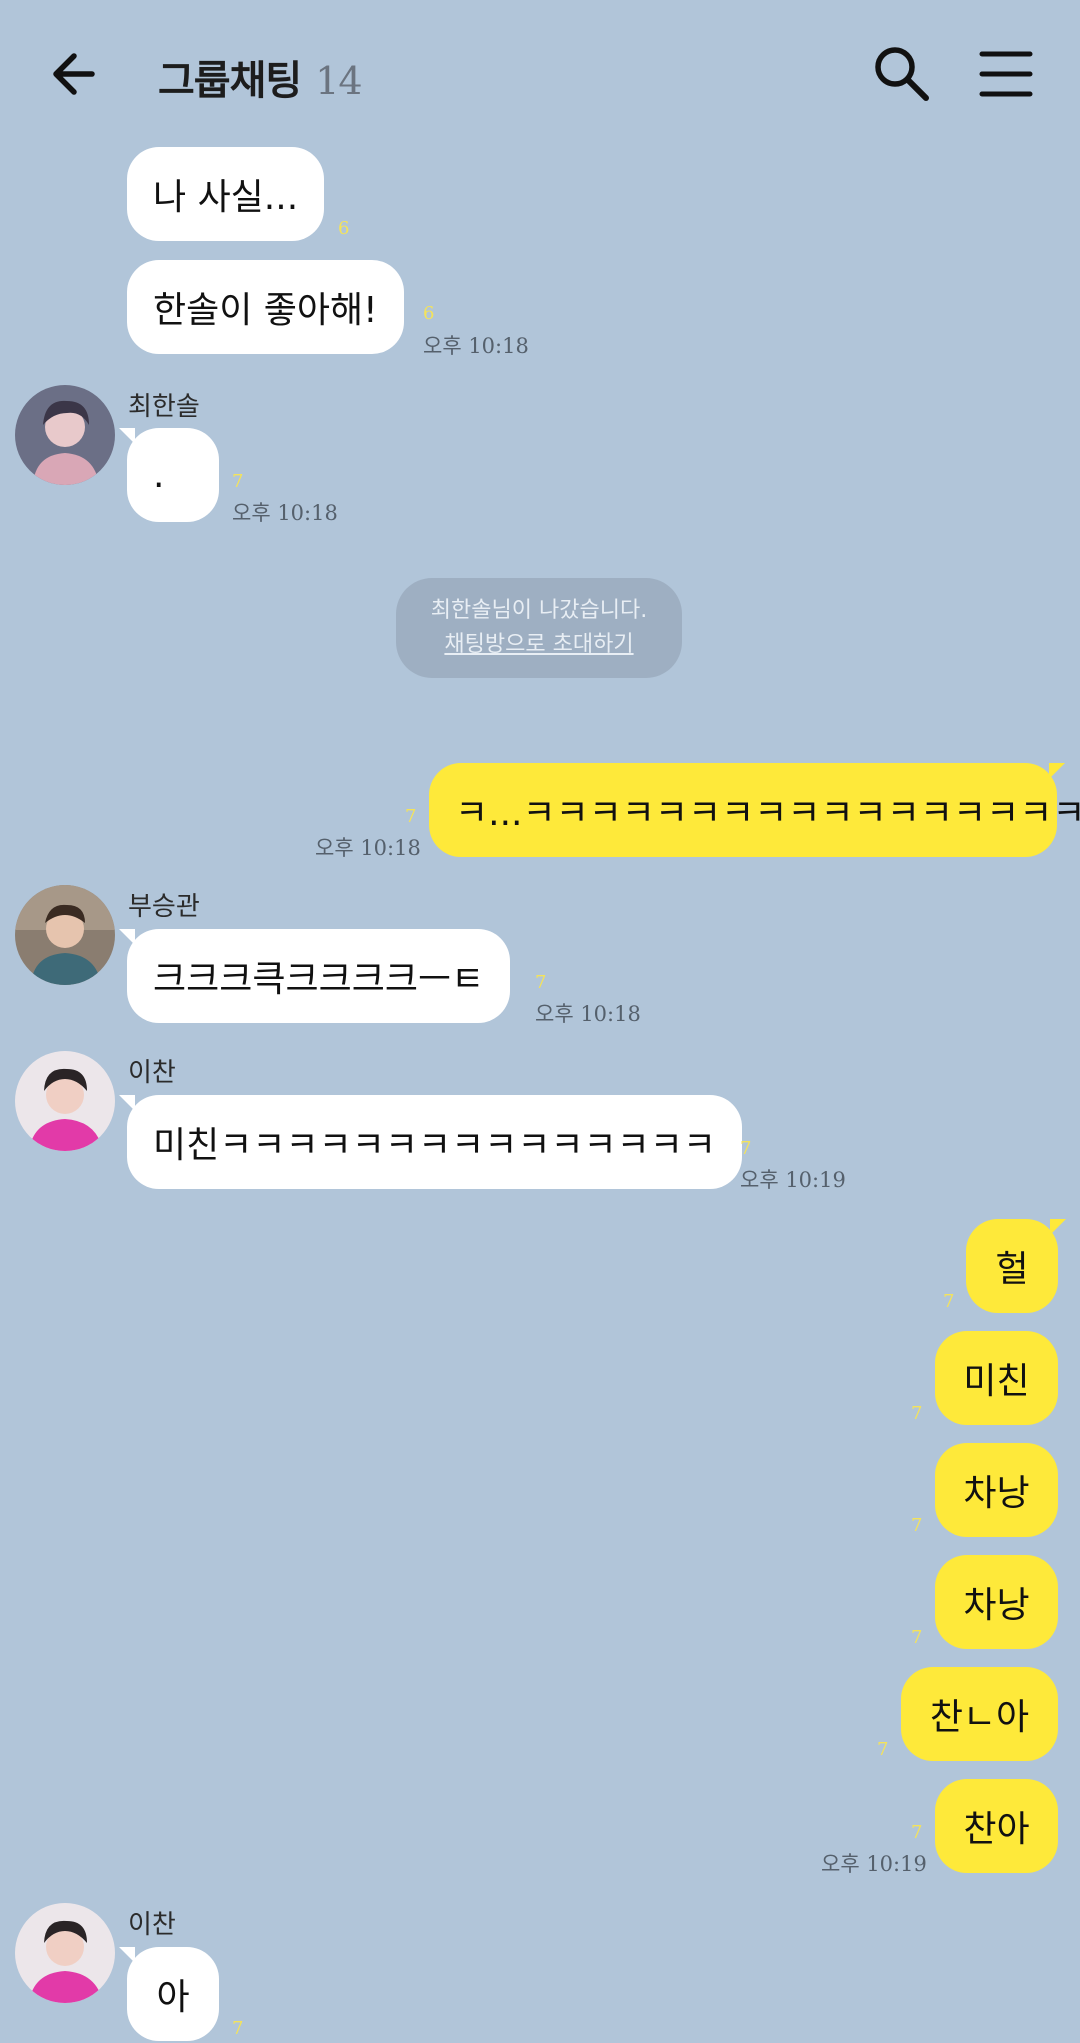  I want to click on hamburger-menu-icon, so click(1006, 74).